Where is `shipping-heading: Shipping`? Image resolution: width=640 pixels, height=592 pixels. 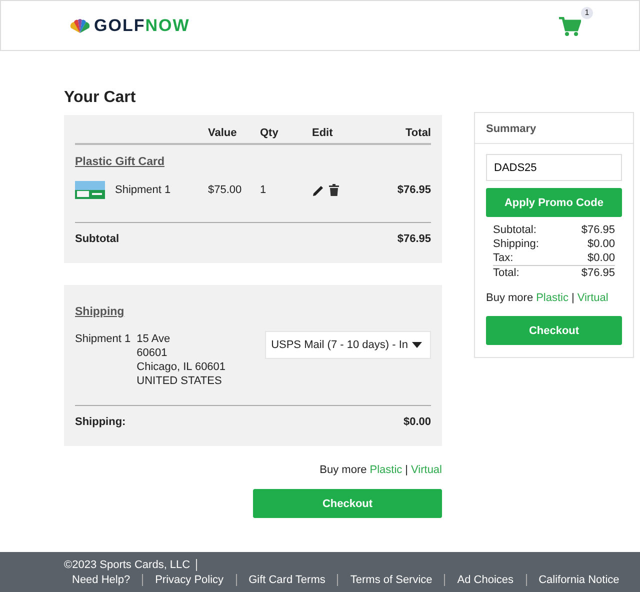 shipping-heading: Shipping is located at coordinates (99, 312).